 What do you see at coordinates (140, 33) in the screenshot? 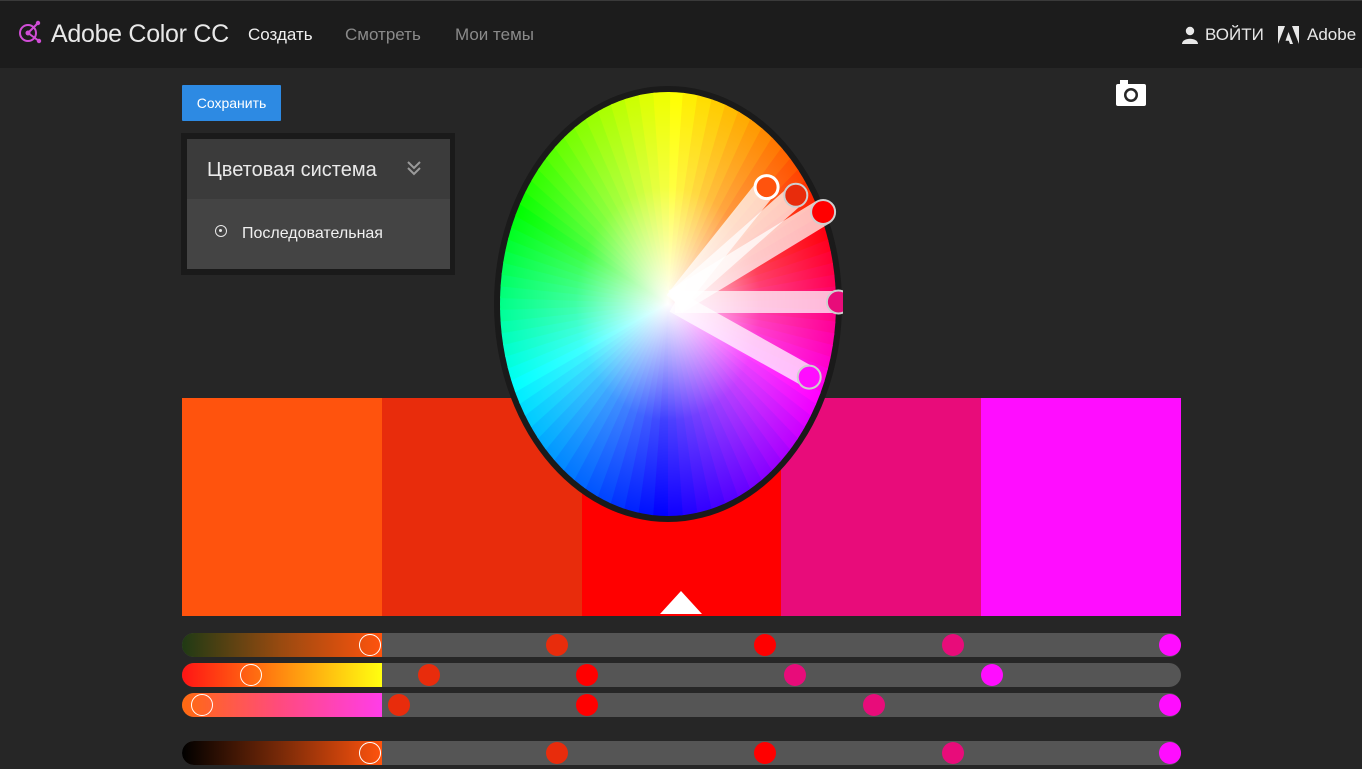
I see `brand-title: Adobe Color CC` at bounding box center [140, 33].